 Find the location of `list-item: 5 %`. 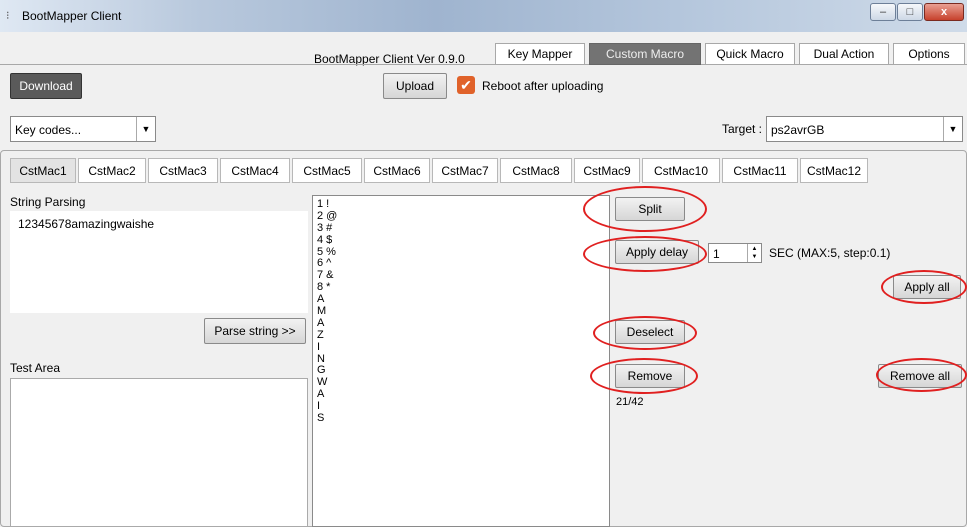

list-item: 5 % is located at coordinates (327, 252).